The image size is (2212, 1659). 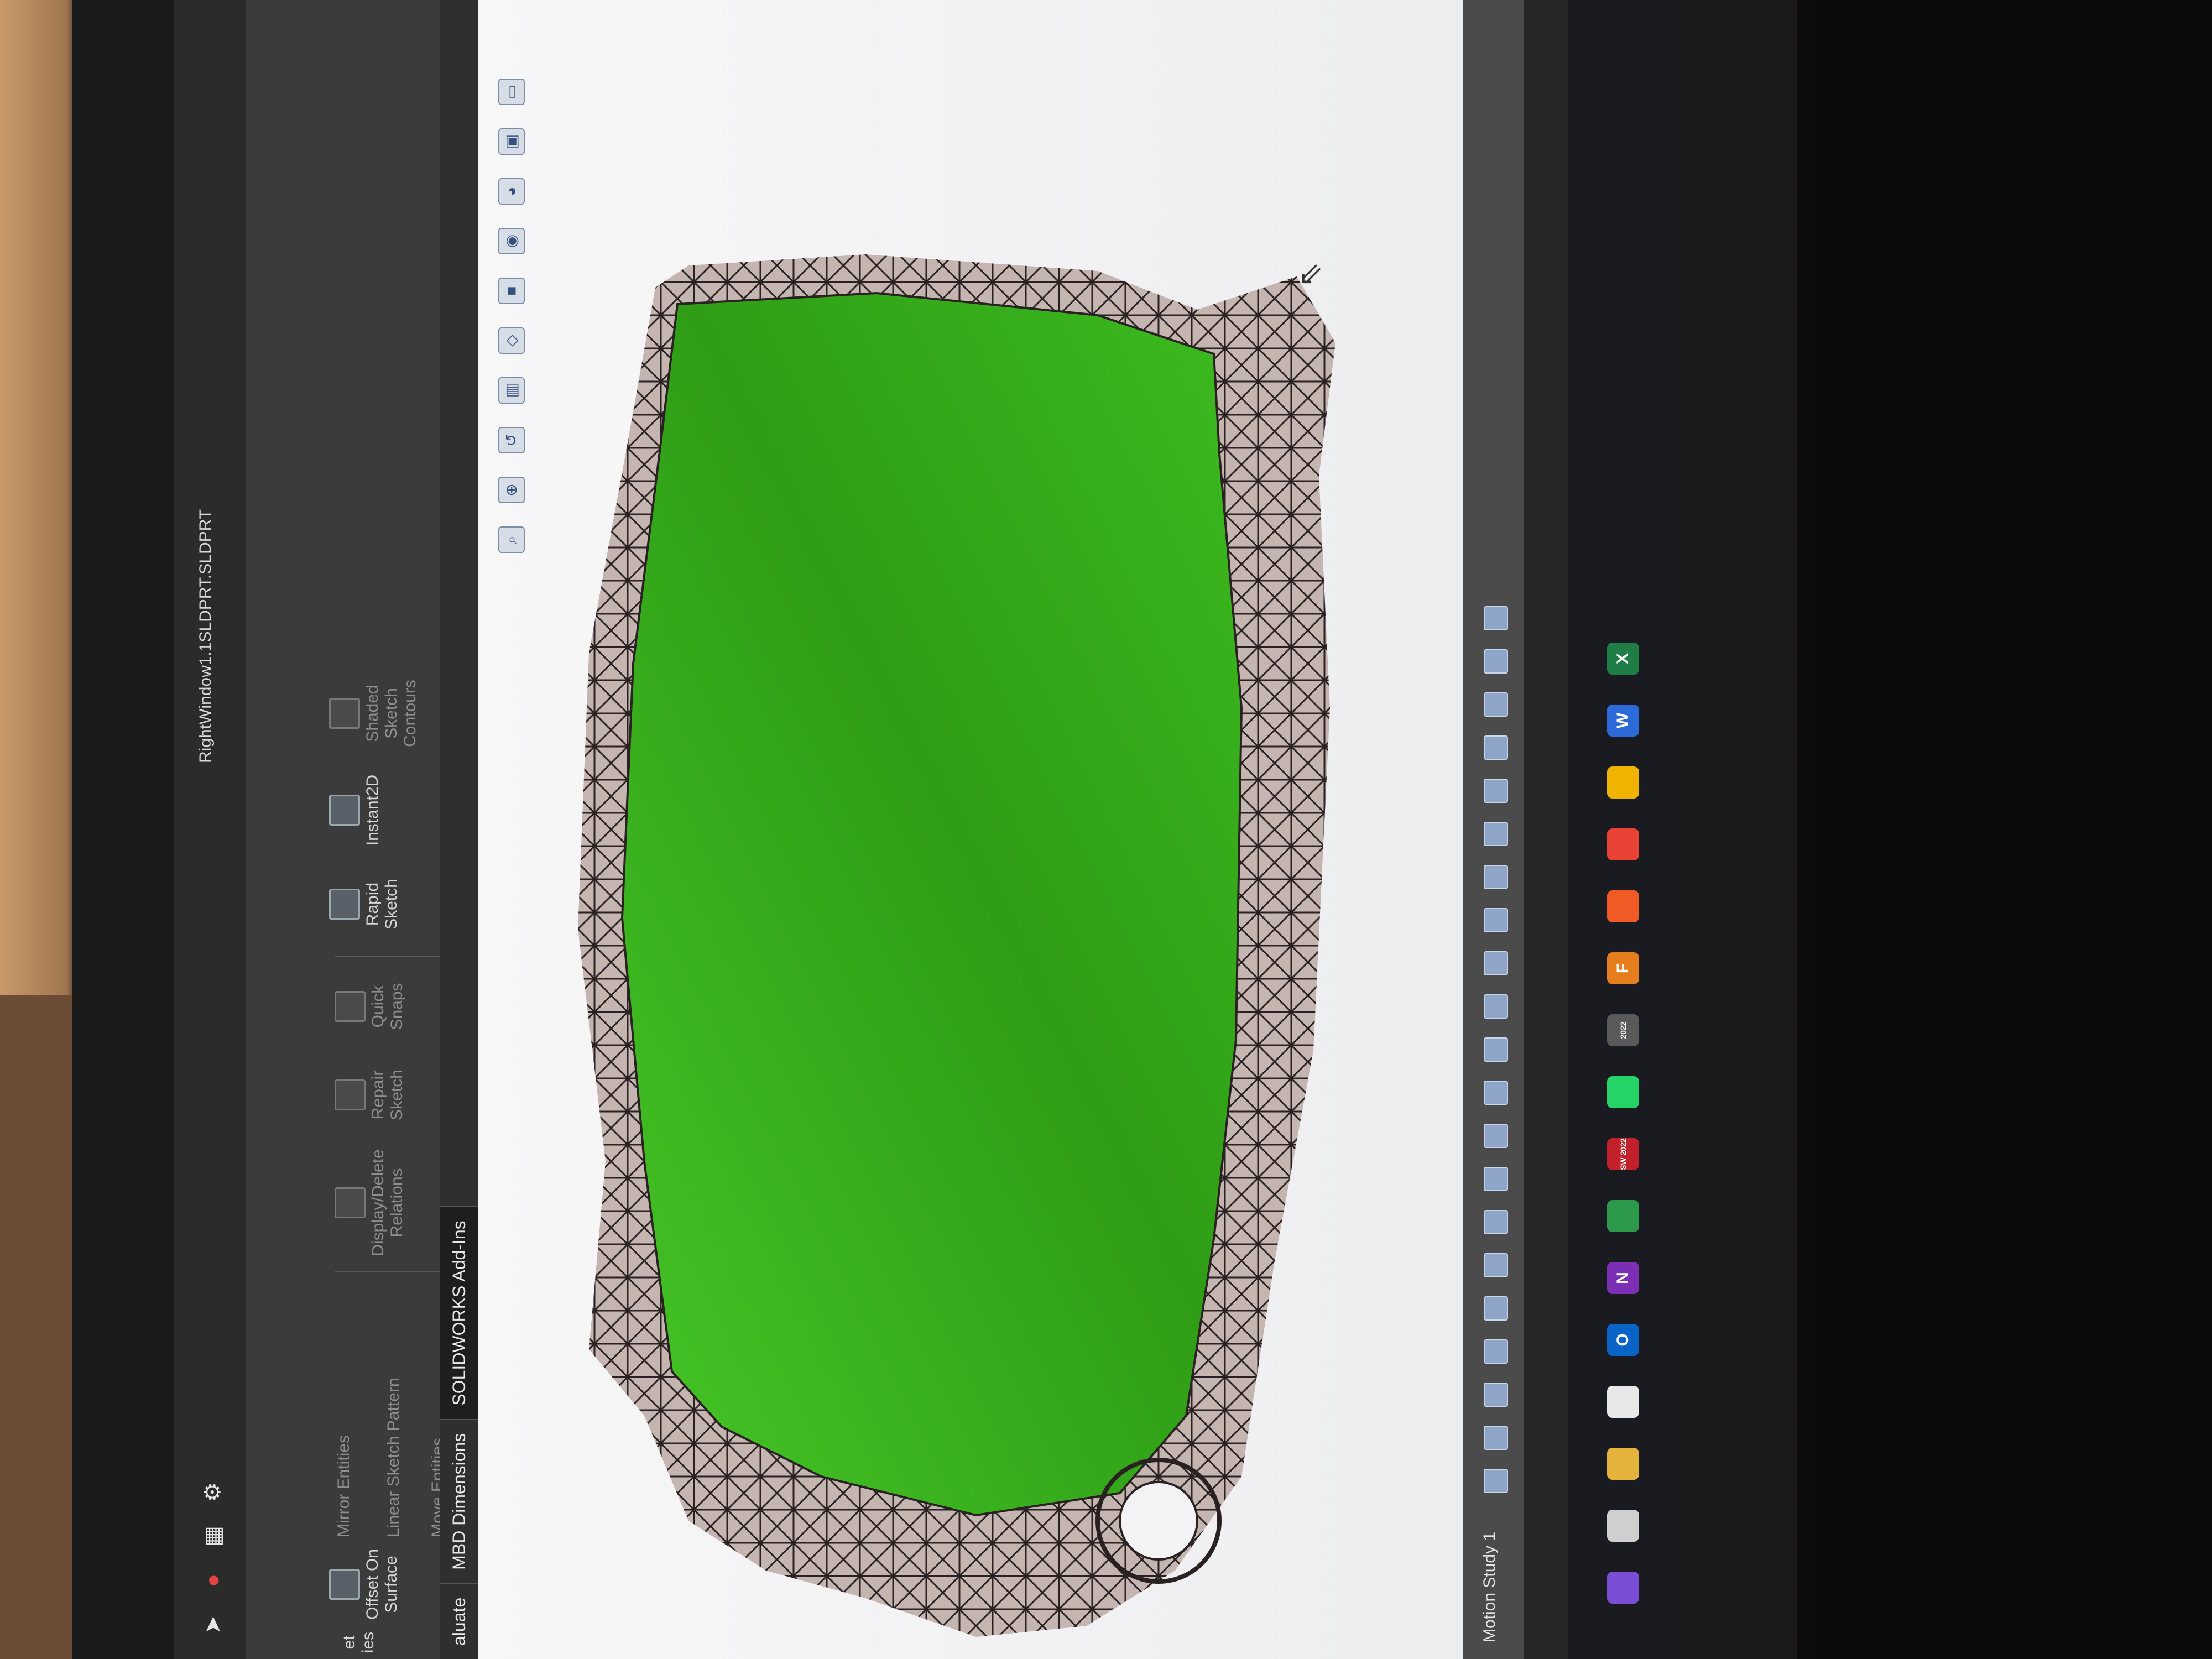 What do you see at coordinates (1623, 1340) in the screenshot?
I see `outlook-icon: O` at bounding box center [1623, 1340].